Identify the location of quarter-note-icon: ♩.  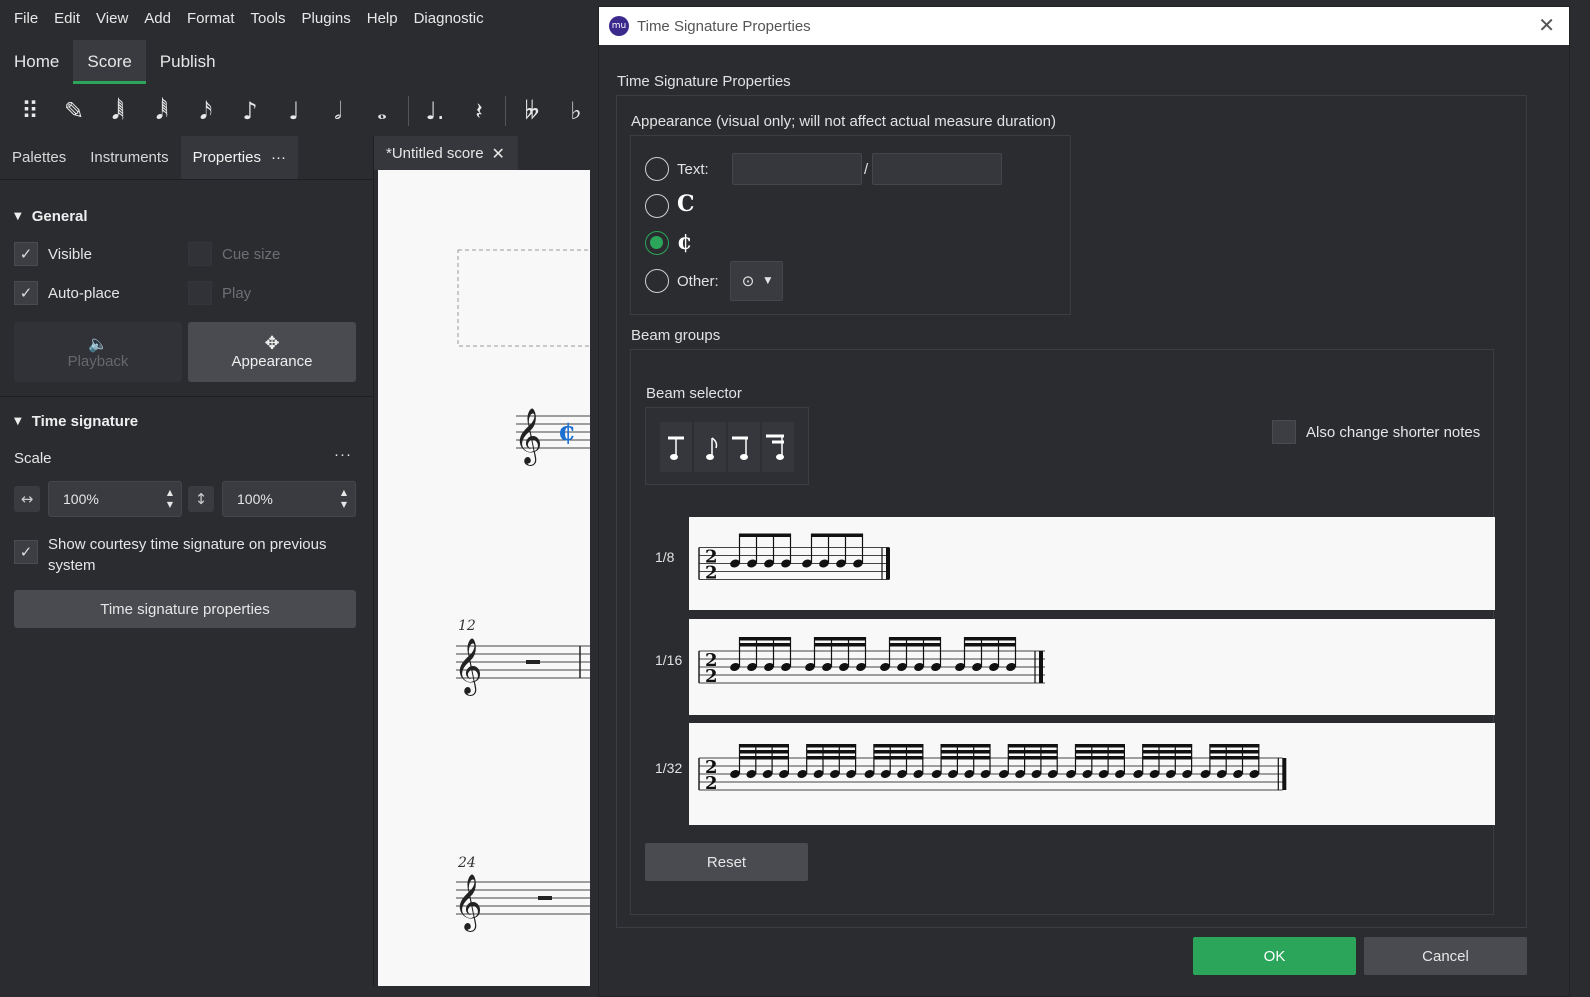
(294, 111).